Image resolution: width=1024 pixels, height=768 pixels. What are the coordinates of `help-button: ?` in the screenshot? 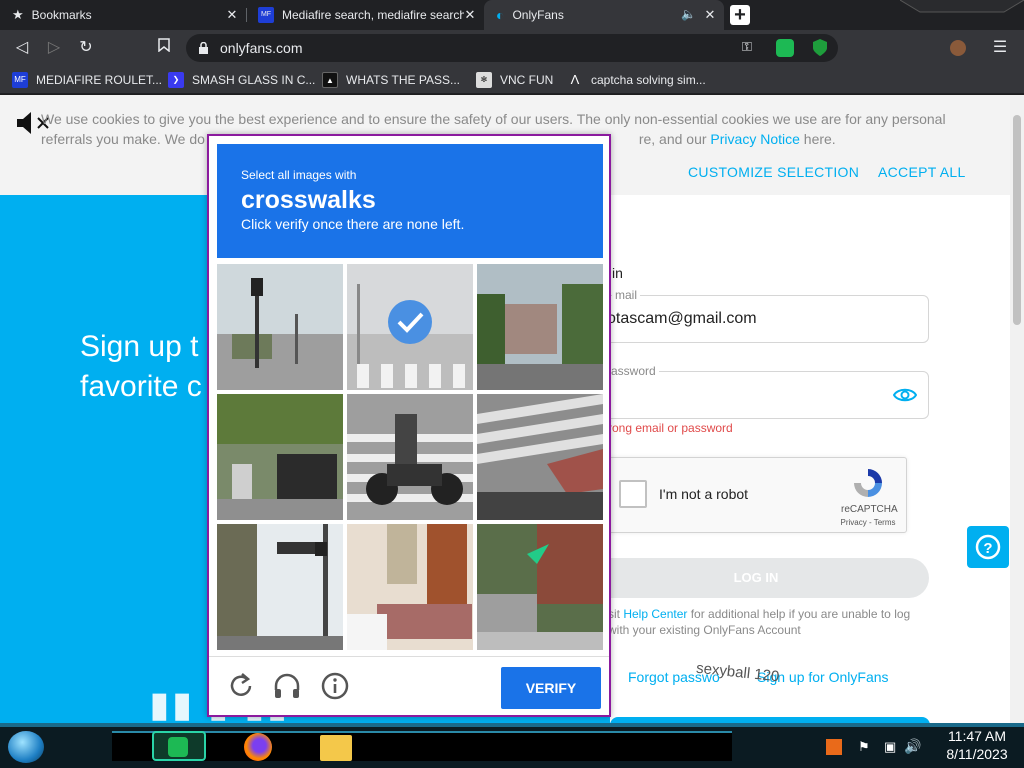 It's located at (988, 547).